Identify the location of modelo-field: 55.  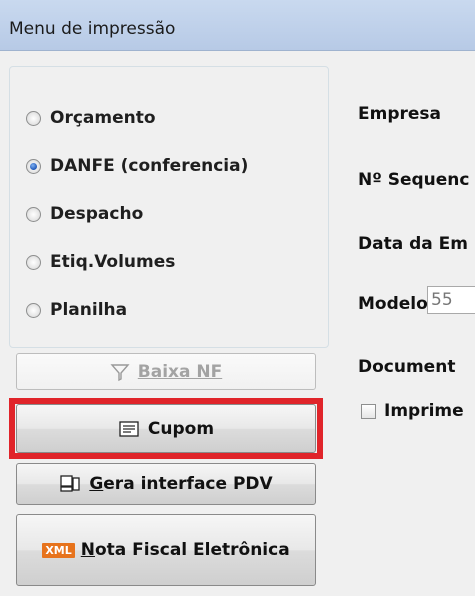
(451, 300).